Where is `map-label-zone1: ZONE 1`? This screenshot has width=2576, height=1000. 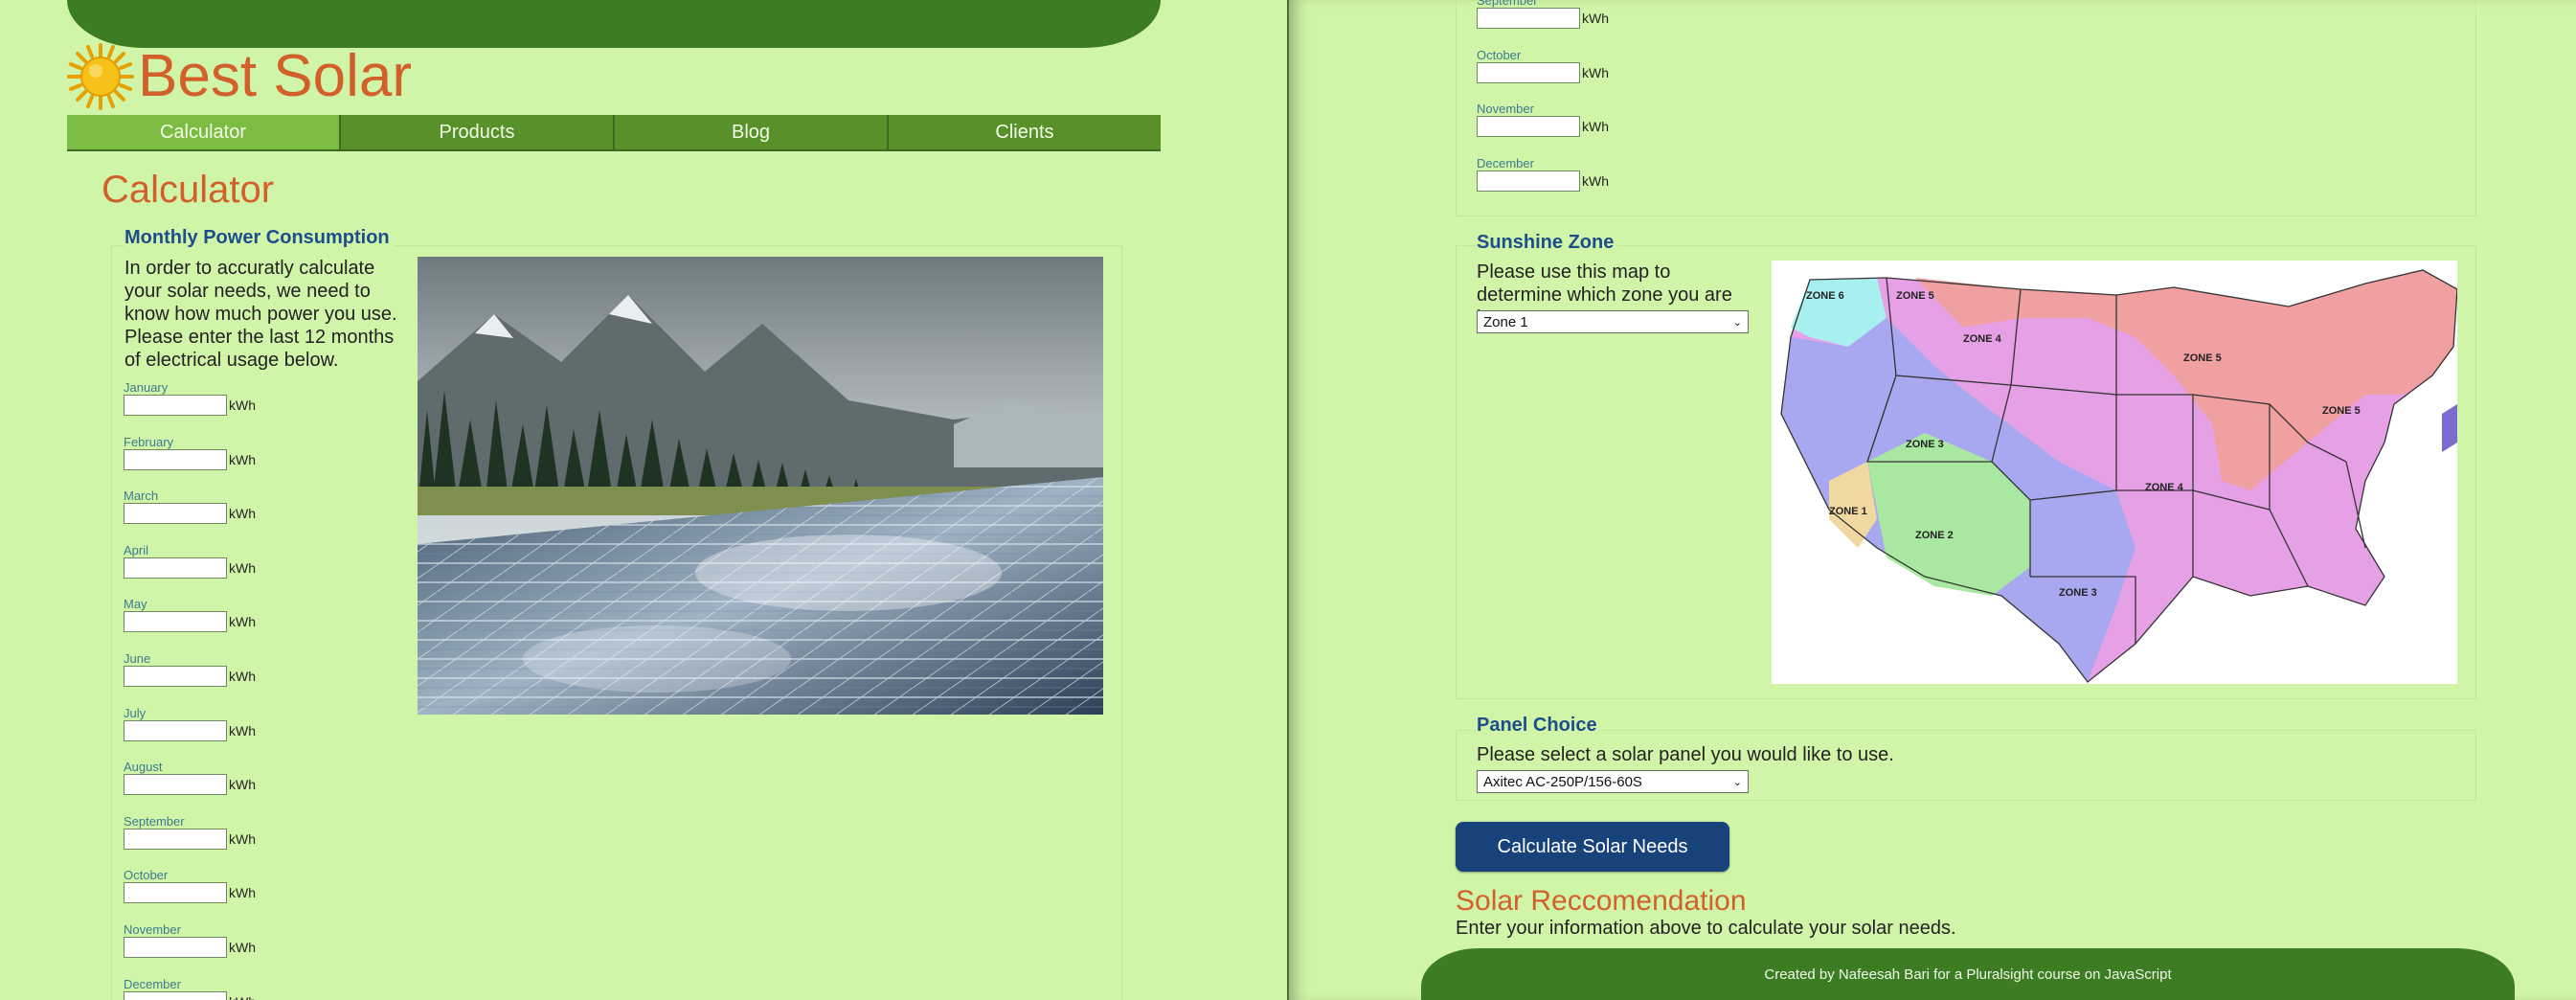 map-label-zone1: ZONE 1 is located at coordinates (1848, 511).